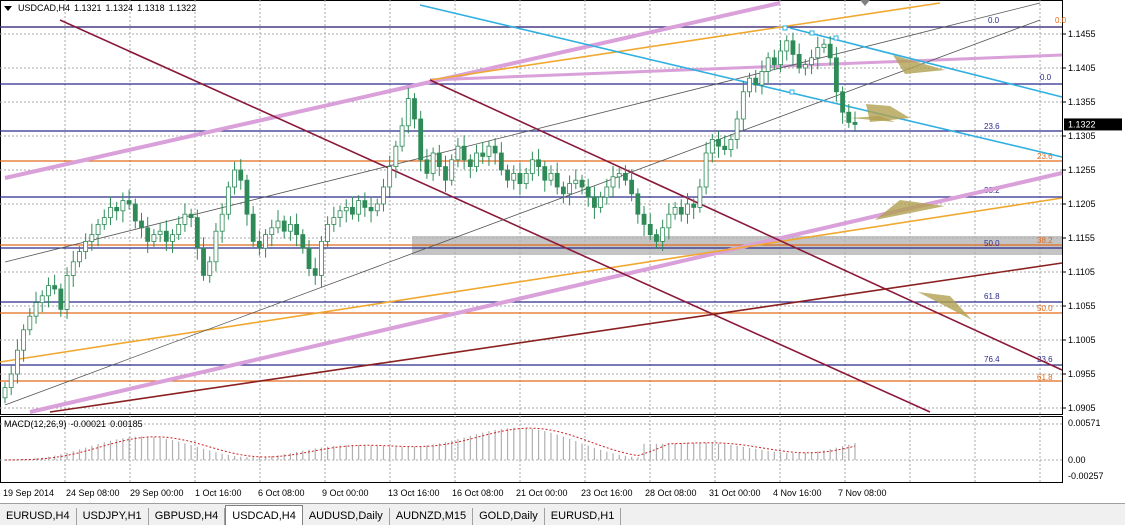  I want to click on chart-tab: GBPUSD,H4, so click(187, 516).